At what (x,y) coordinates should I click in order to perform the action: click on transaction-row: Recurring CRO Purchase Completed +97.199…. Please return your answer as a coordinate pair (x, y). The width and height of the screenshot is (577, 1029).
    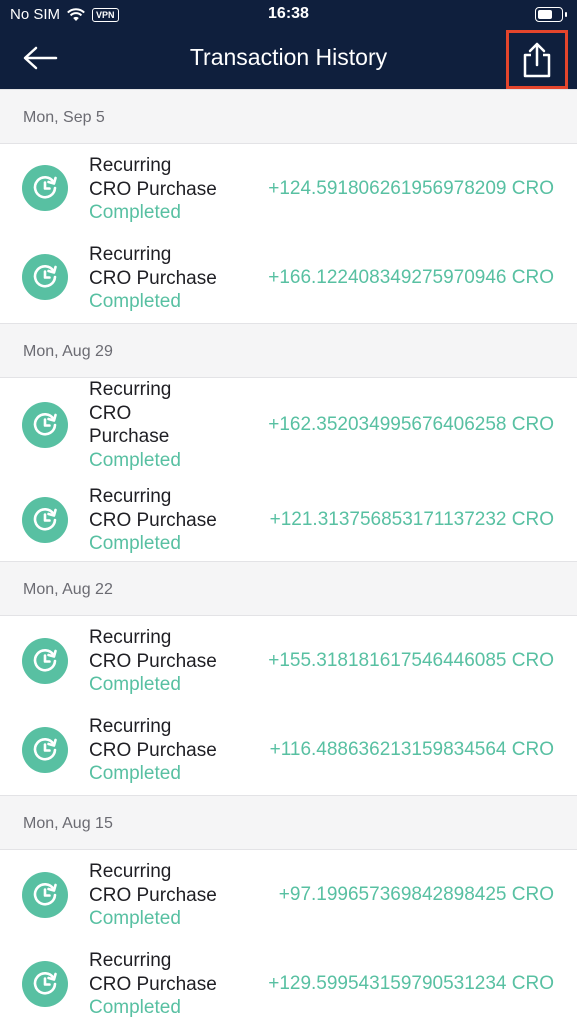
    Looking at the image, I should click on (288, 894).